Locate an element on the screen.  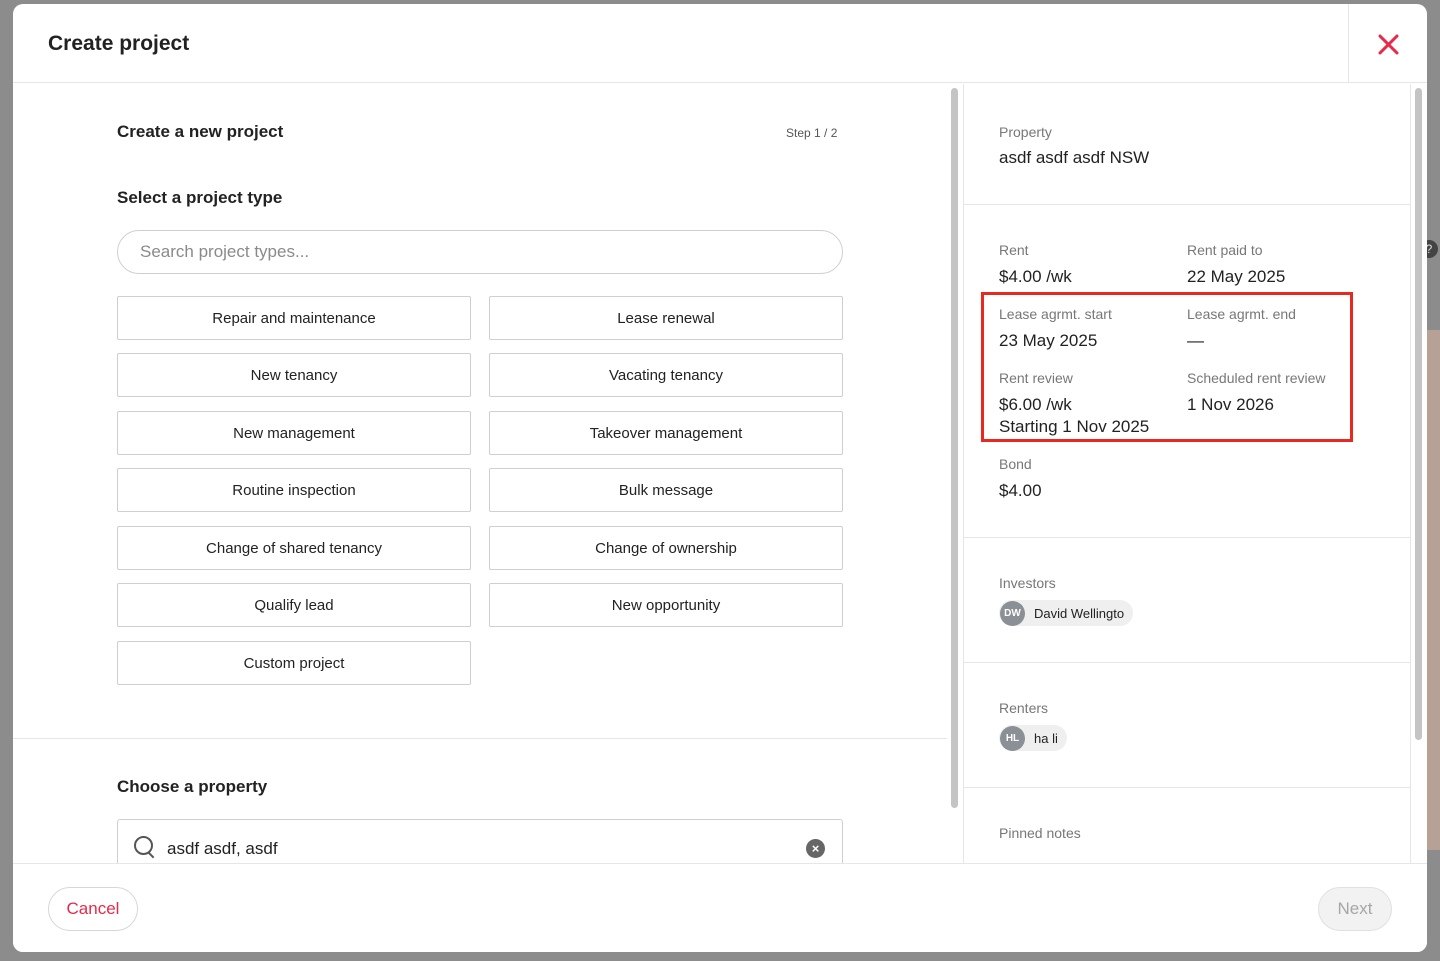
project-type-button: Change of ownership is located at coordinates (666, 548).